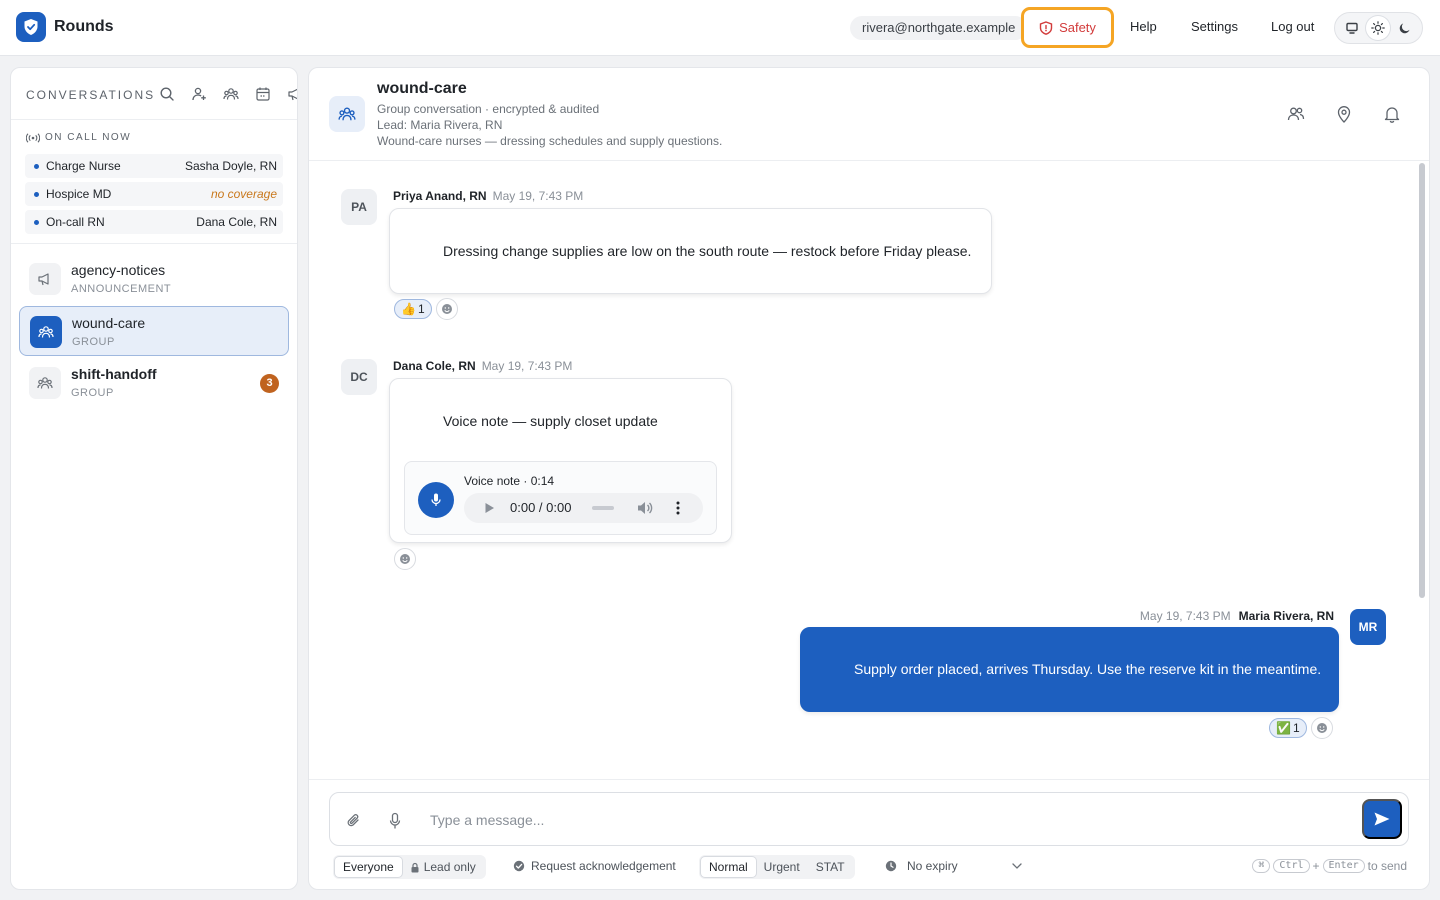  Describe the element at coordinates (583, 508) in the screenshot. I see `audio-player: 0:00 / 0:00` at that location.